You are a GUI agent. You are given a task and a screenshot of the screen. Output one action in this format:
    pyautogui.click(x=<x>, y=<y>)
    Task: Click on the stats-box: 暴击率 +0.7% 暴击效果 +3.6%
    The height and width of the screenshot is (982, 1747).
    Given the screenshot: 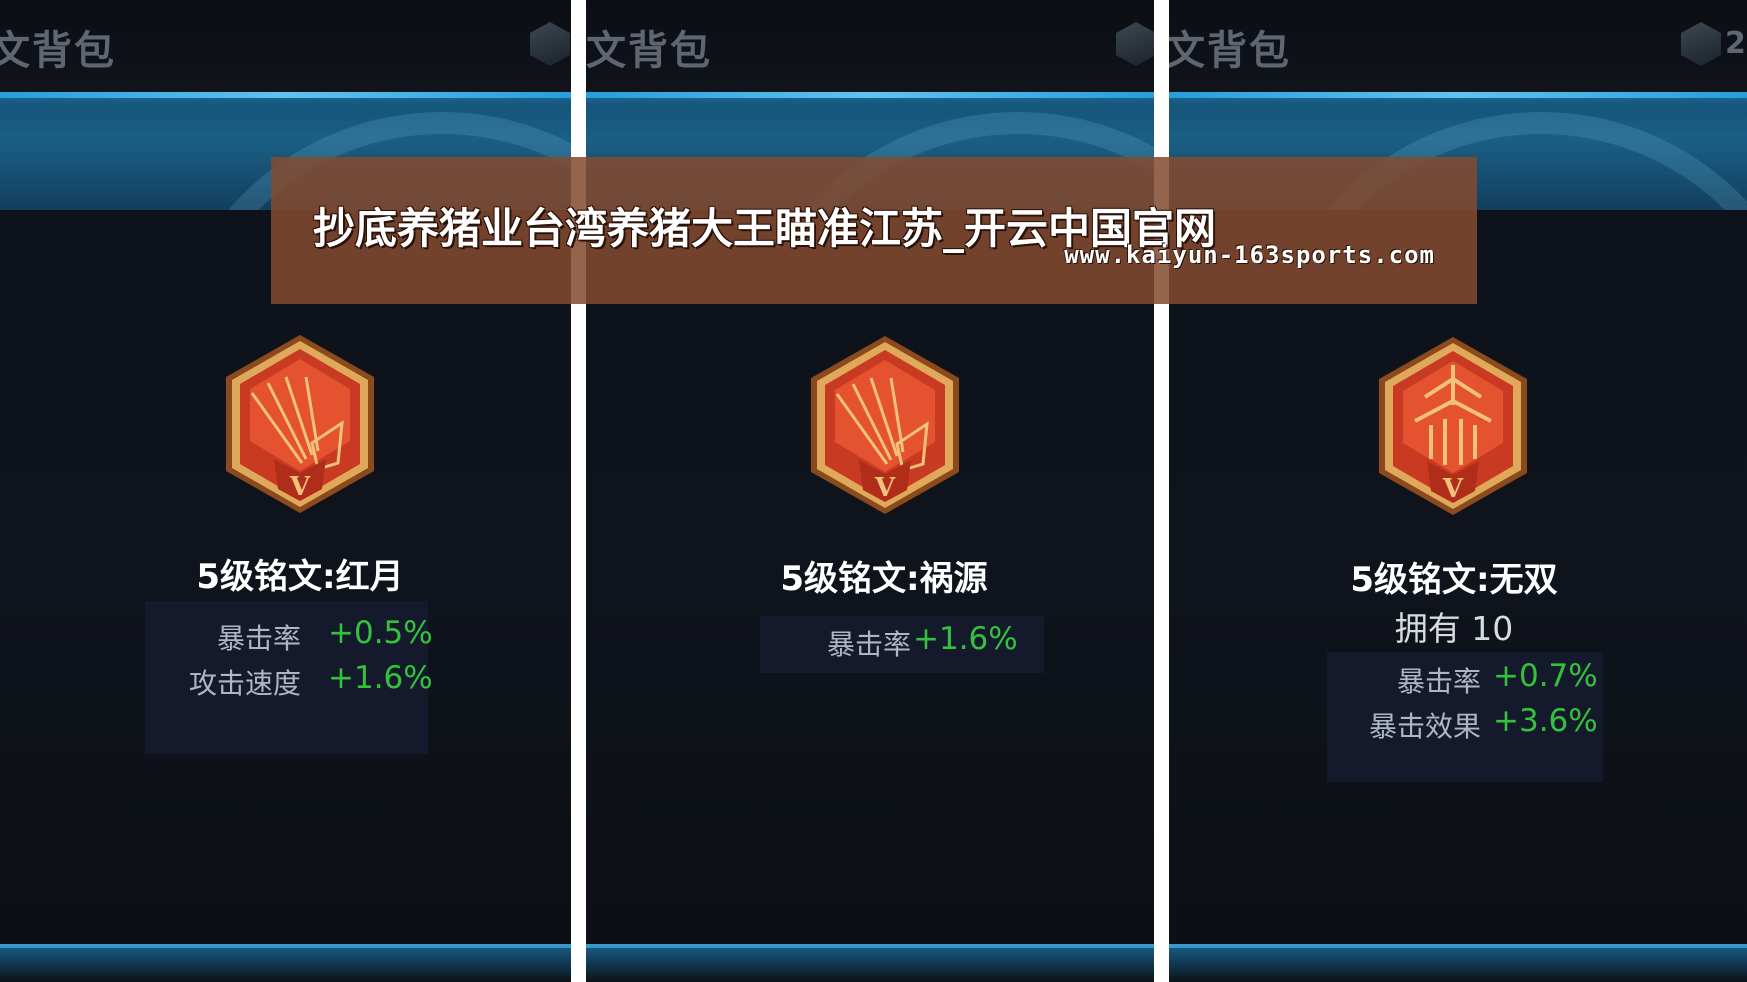 What is the action you would take?
    pyautogui.click(x=1465, y=717)
    